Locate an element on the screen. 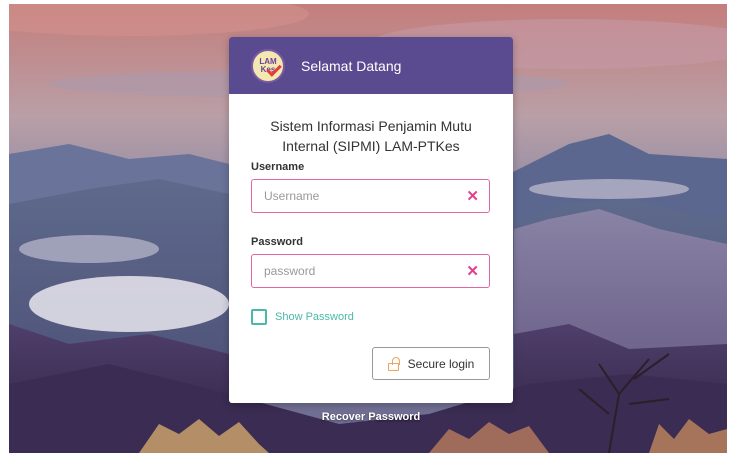 Image resolution: width=729 pixels, height=457 pixels. secure-login-label: Secure login is located at coordinates (441, 363).